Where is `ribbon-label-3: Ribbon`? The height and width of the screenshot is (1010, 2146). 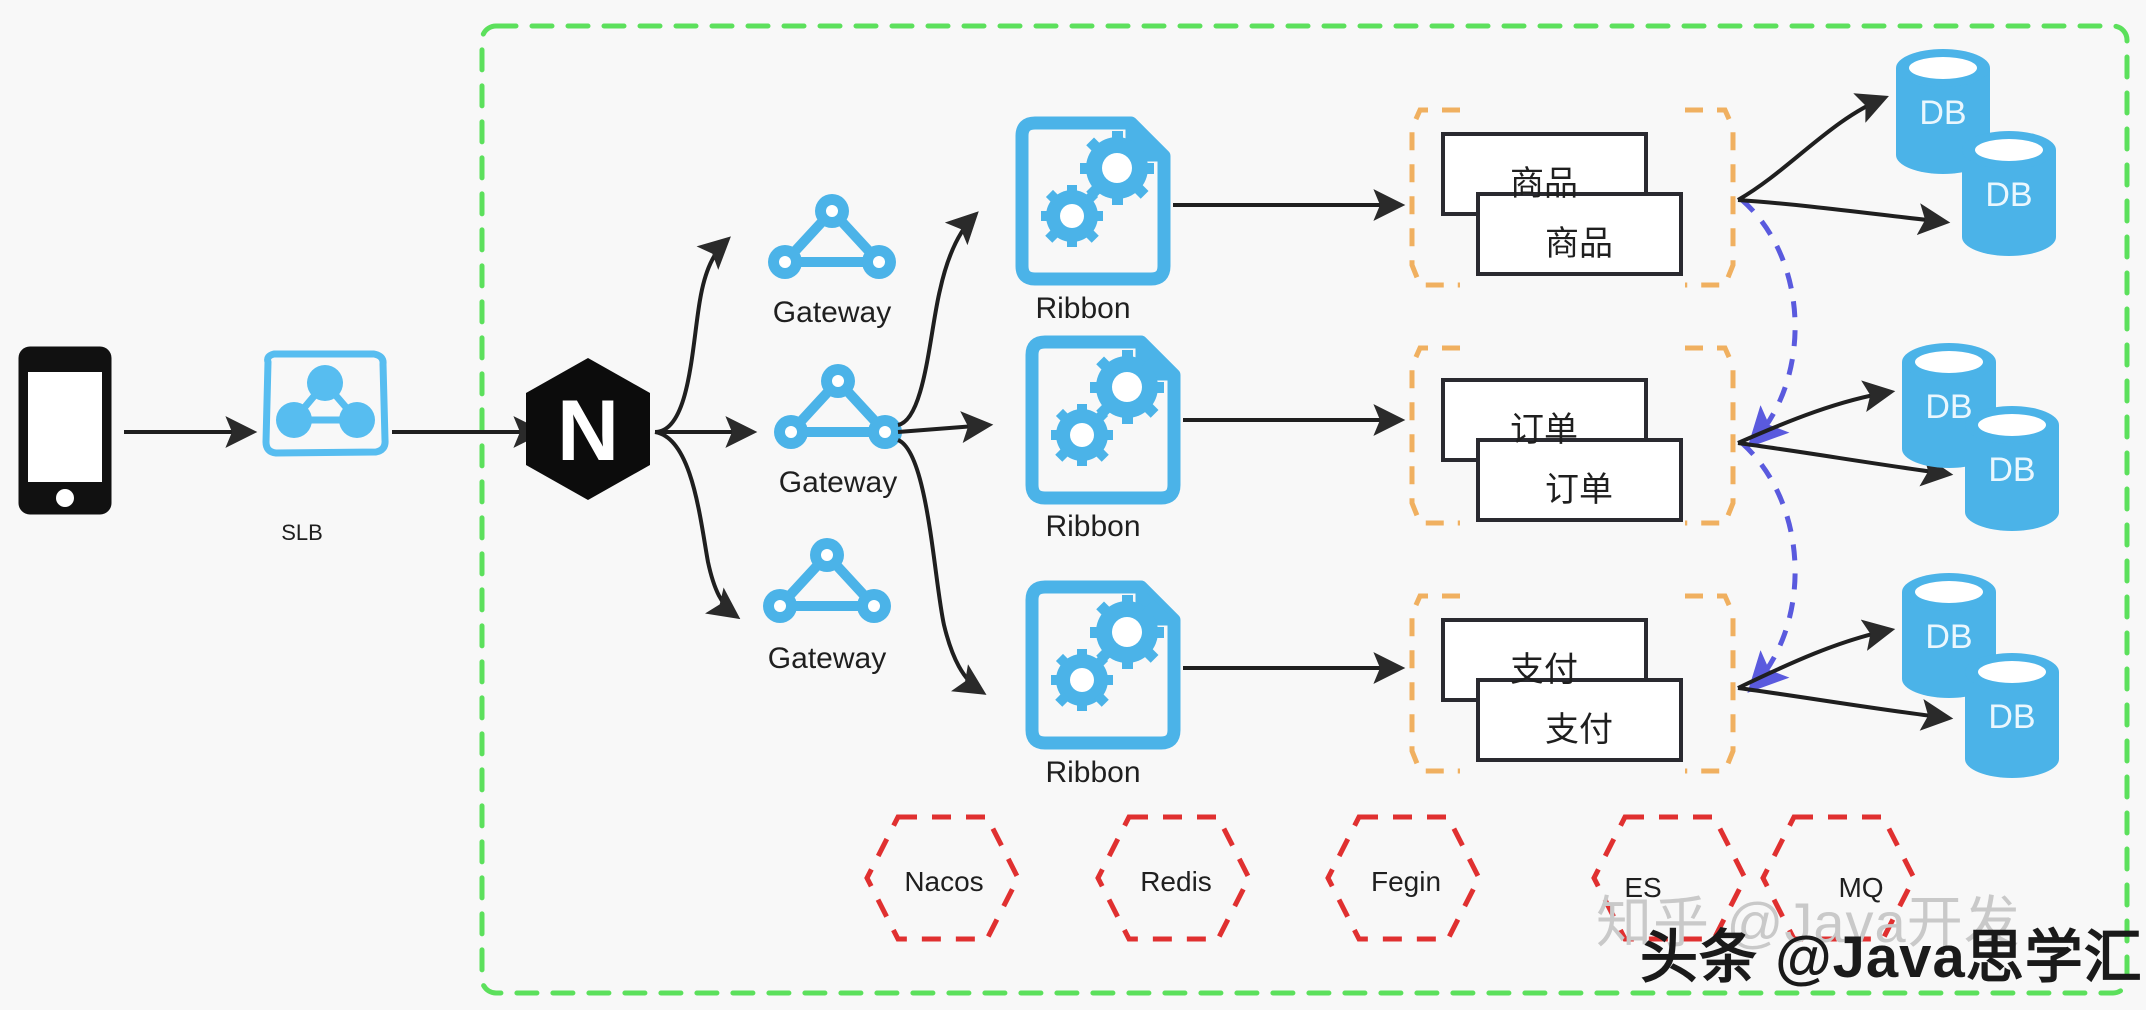 ribbon-label-3: Ribbon is located at coordinates (1093, 772).